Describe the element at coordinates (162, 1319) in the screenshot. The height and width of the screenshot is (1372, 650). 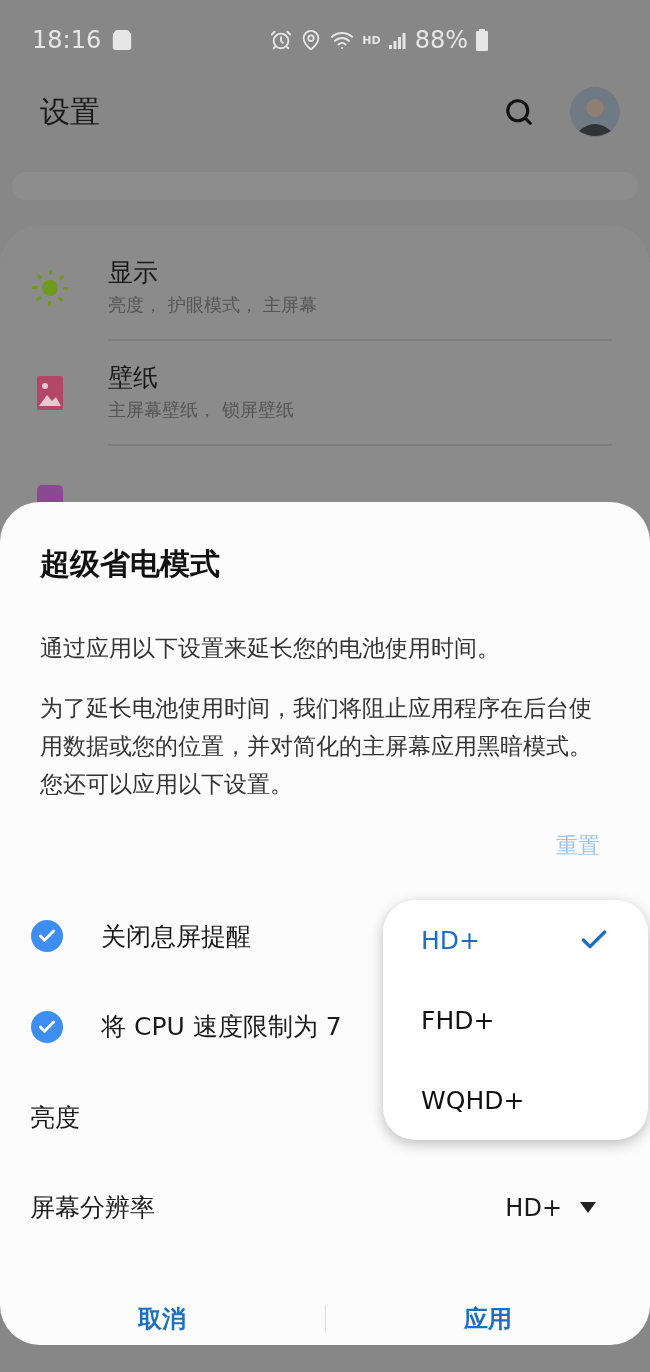
I see `cancel-button: 取消` at that location.